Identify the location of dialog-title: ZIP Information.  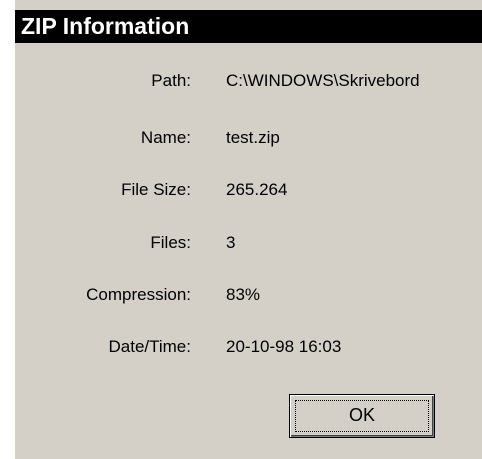
(248, 26).